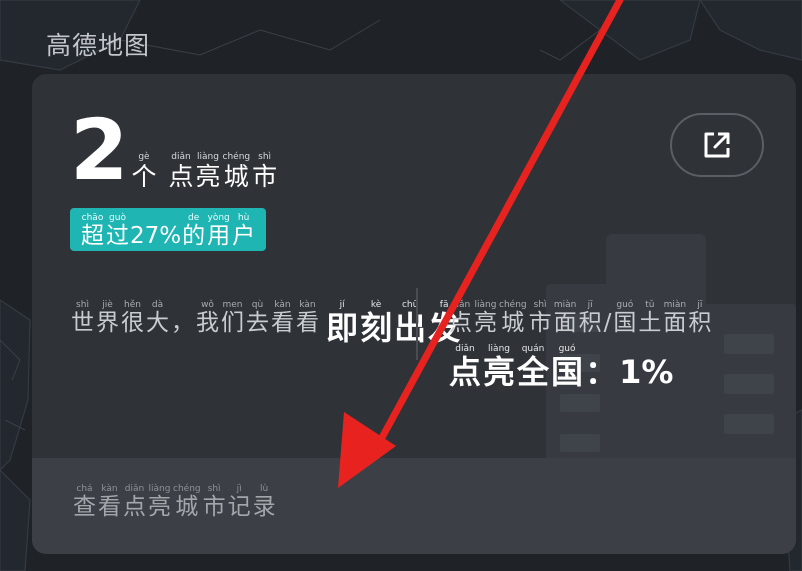 This screenshot has height=571, width=802. Describe the element at coordinates (393, 323) in the screenshot. I see `explore-title: jí 即 kè 刻 chū 出 fā 发` at that location.